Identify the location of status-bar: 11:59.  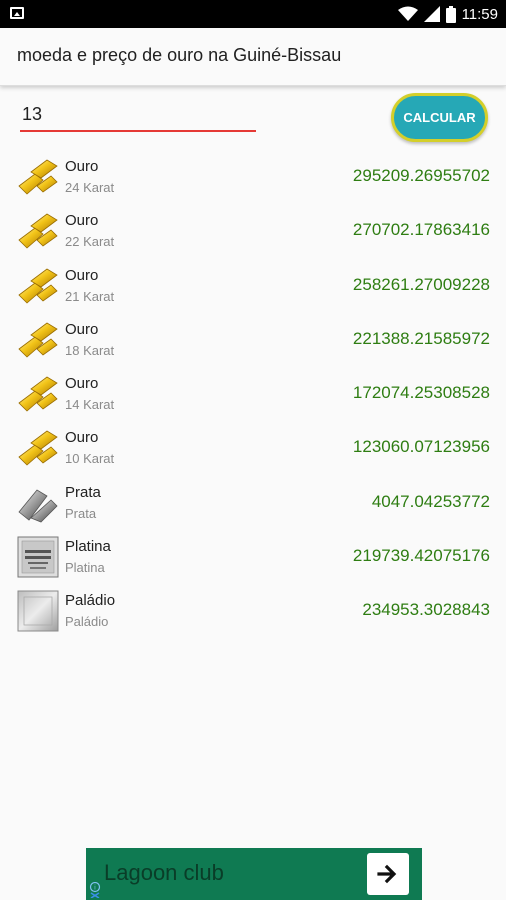
(253, 14).